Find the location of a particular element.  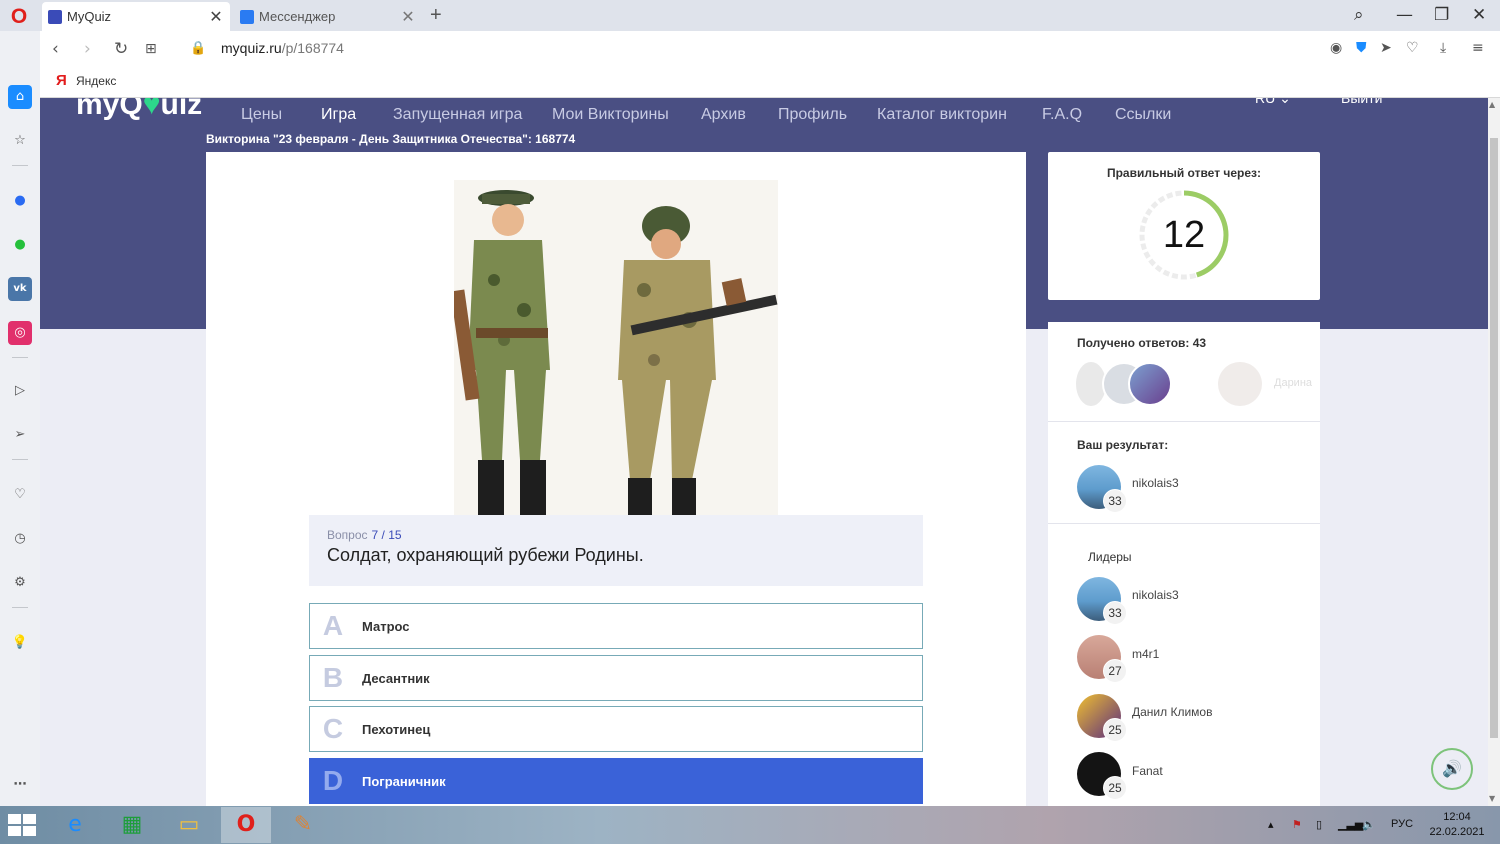

store-icon: ▦ is located at coordinates (132, 825).